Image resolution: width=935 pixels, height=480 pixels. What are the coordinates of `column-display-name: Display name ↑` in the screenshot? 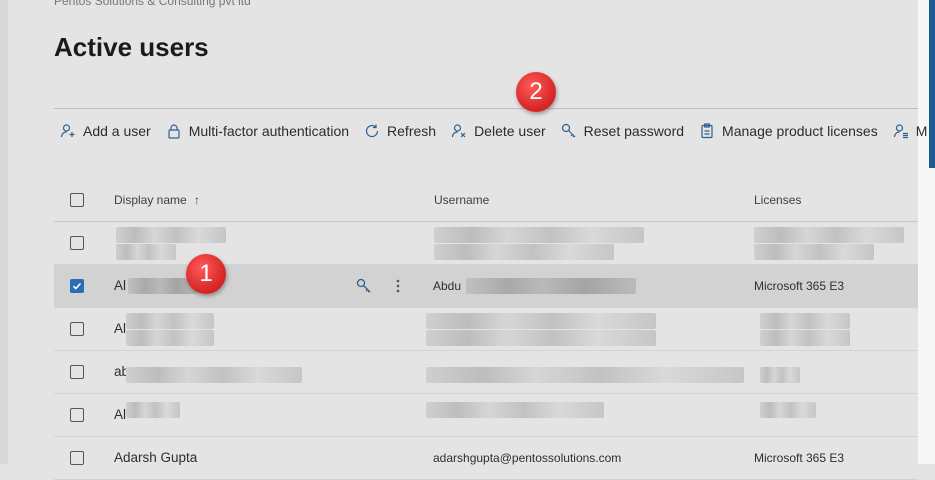 It's located at (157, 200).